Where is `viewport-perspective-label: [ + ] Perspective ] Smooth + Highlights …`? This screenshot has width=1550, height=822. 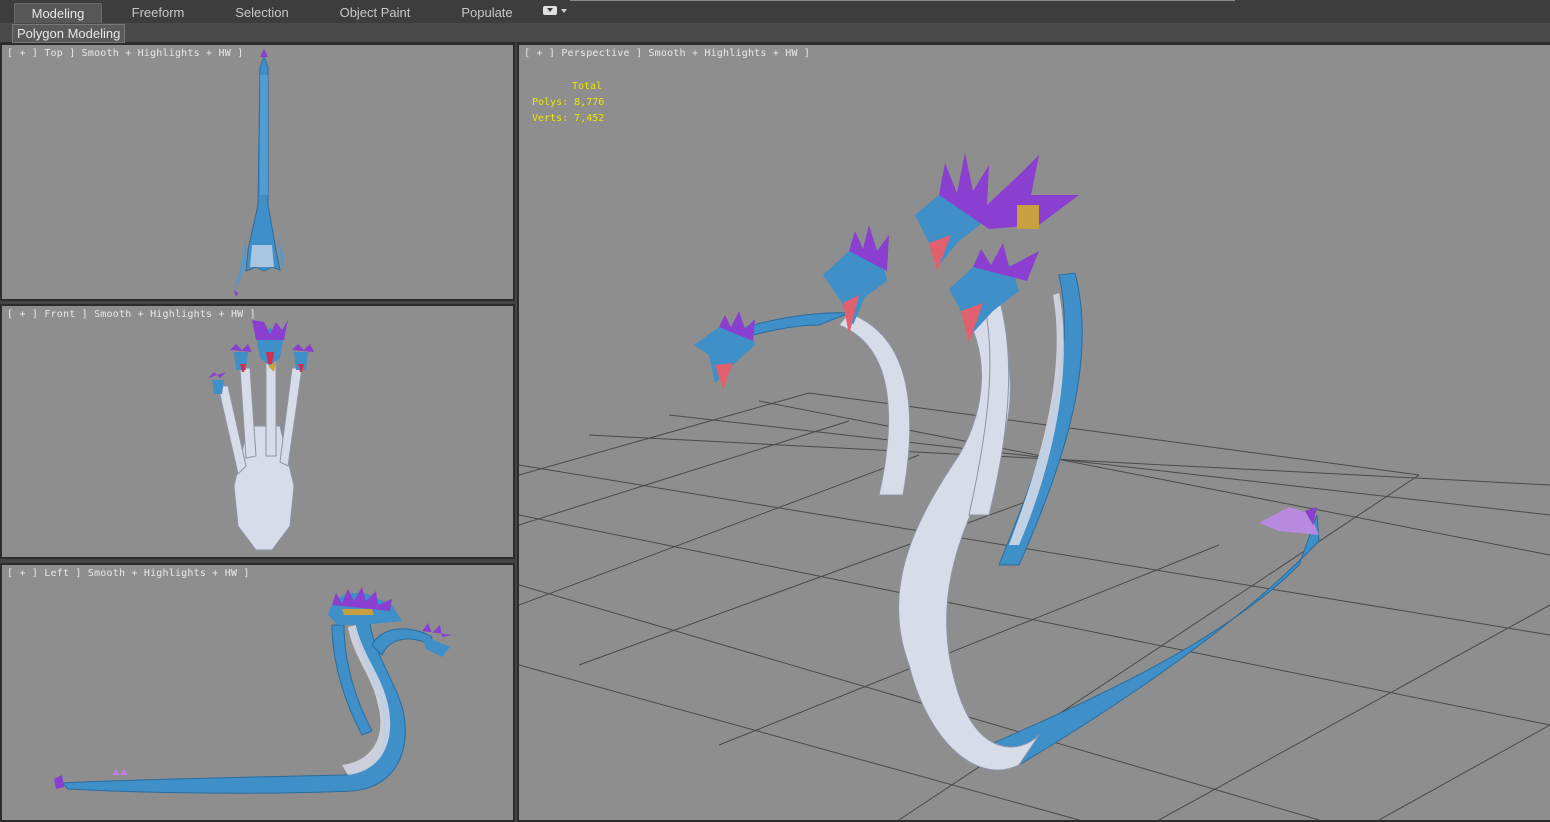
viewport-perspective-label: [ + ] Perspective ] Smooth + Highlights … is located at coordinates (667, 53).